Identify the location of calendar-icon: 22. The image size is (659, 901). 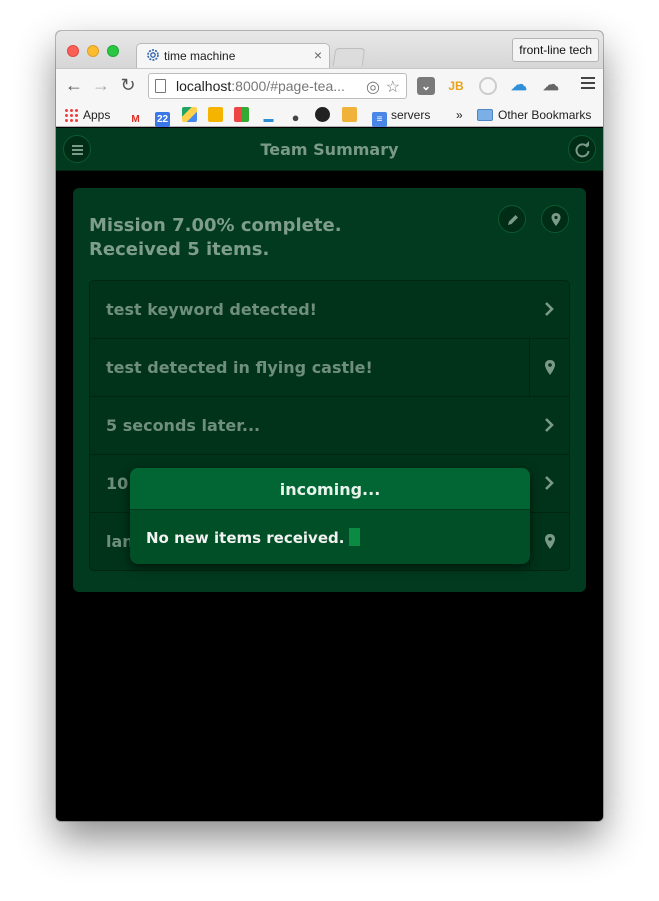
(162, 119).